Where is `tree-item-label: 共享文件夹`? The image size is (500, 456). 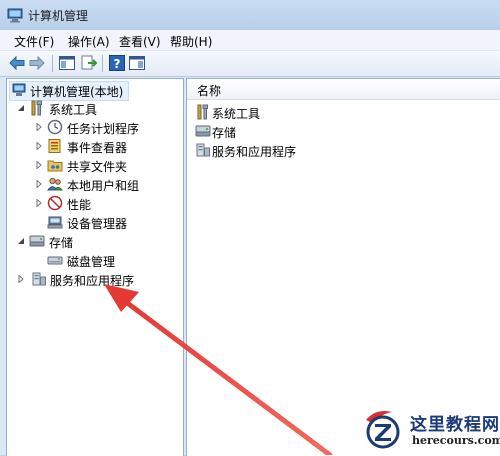 tree-item-label: 共享文件夹 is located at coordinates (97, 167).